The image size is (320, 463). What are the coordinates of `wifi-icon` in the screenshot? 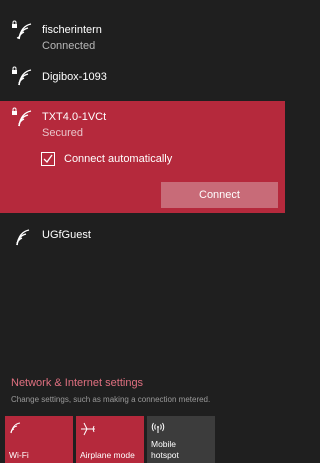 It's located at (16, 428).